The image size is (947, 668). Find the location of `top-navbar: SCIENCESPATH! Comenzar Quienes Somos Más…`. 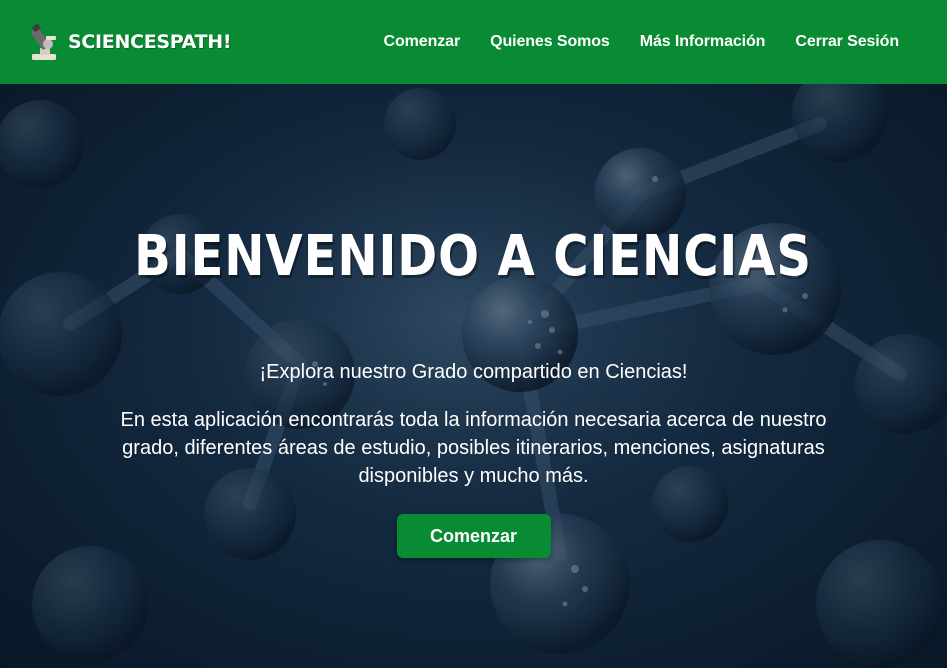

top-navbar: SCIENCESPATH! Comenzar Quienes Somos Más… is located at coordinates (473, 42).